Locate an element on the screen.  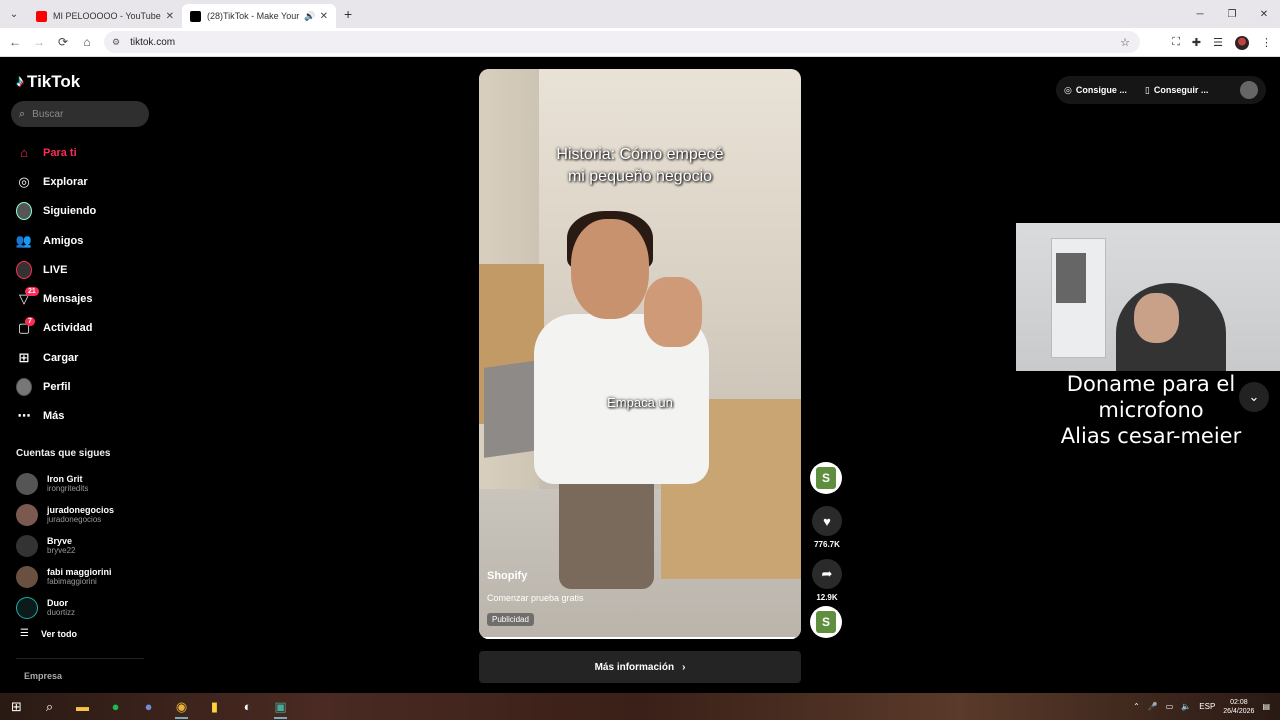
app-icon: ▮ is located at coordinates (214, 706).